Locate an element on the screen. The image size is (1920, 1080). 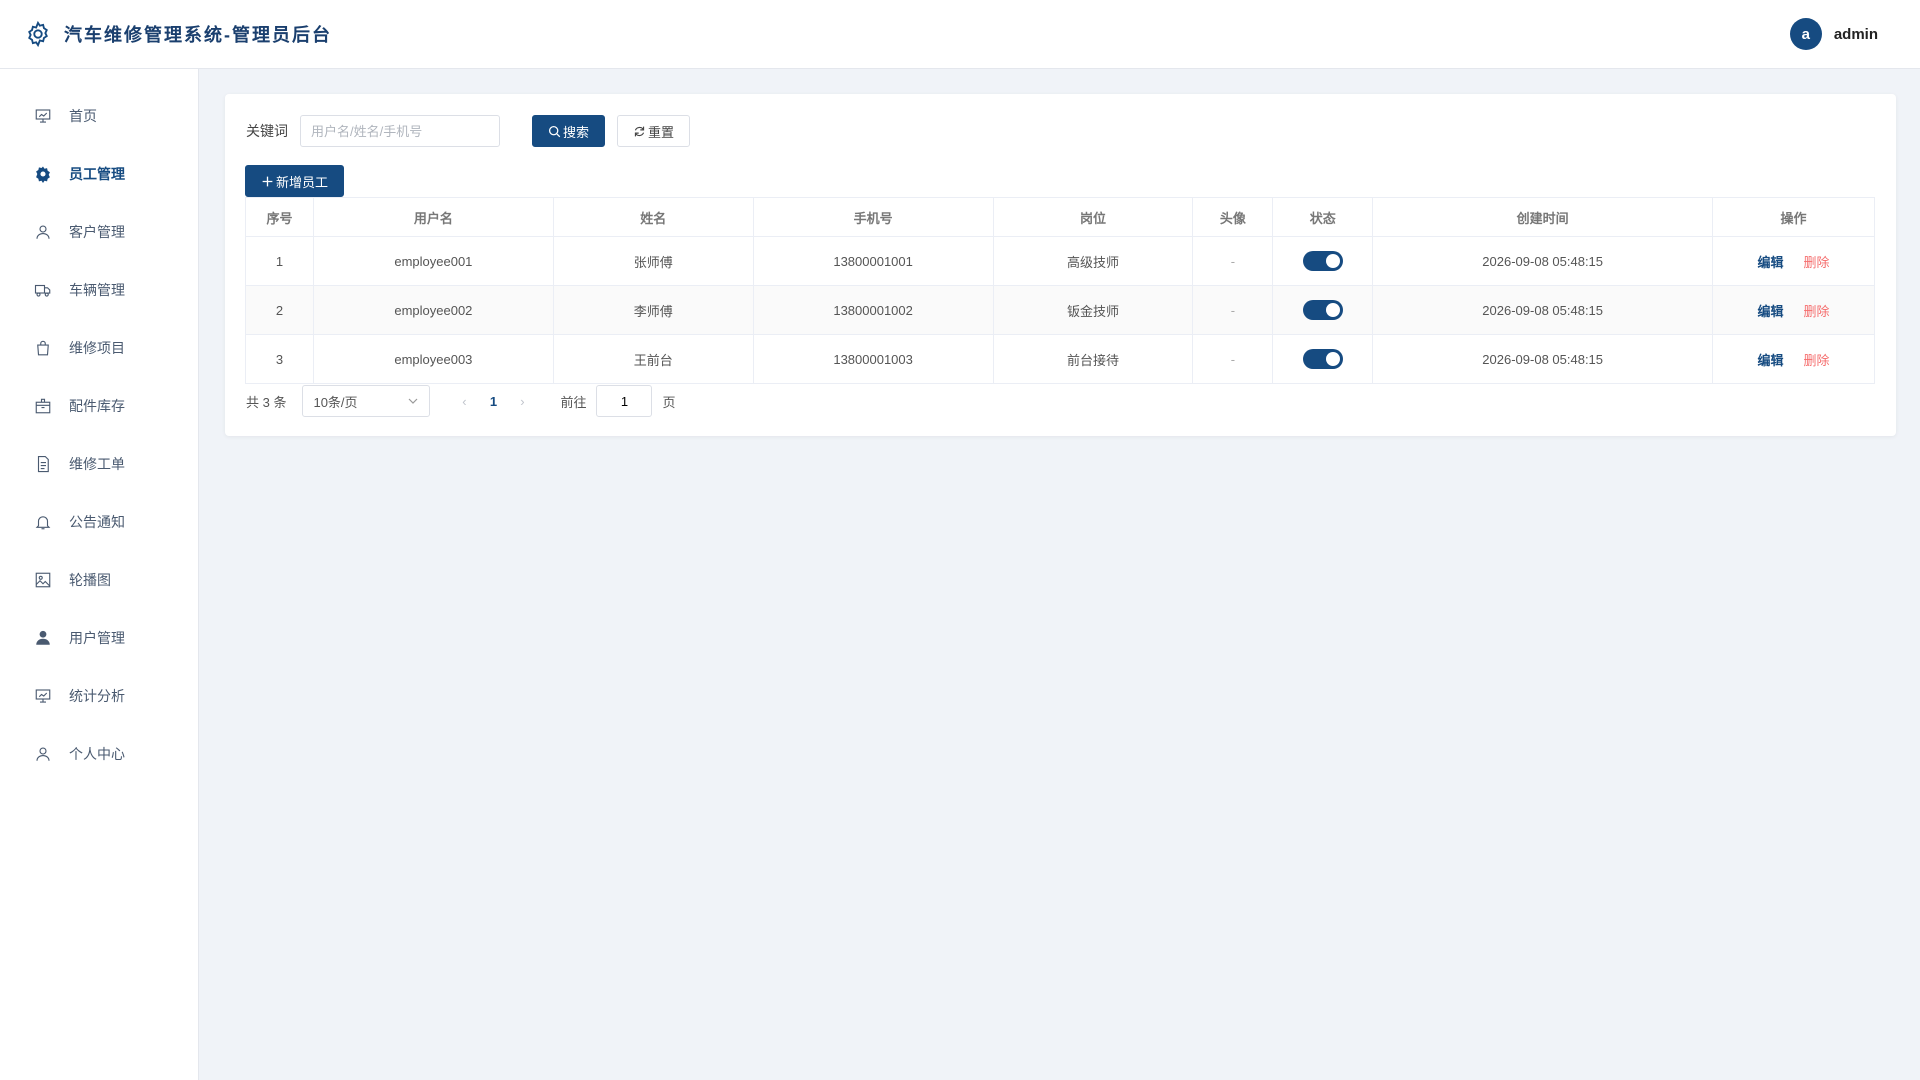
sidebar-item-parts-stock: 配件库存 is located at coordinates (99, 406).